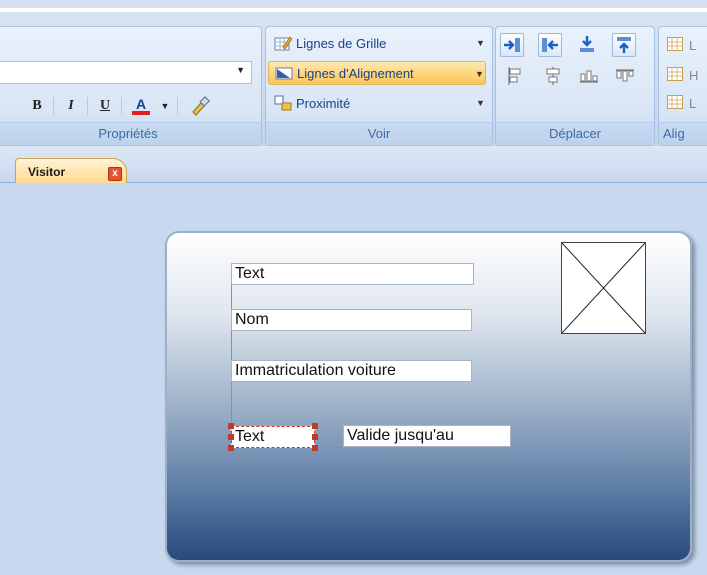 This screenshot has height=575, width=707. I want to click on align-item-3: L, so click(681, 103).